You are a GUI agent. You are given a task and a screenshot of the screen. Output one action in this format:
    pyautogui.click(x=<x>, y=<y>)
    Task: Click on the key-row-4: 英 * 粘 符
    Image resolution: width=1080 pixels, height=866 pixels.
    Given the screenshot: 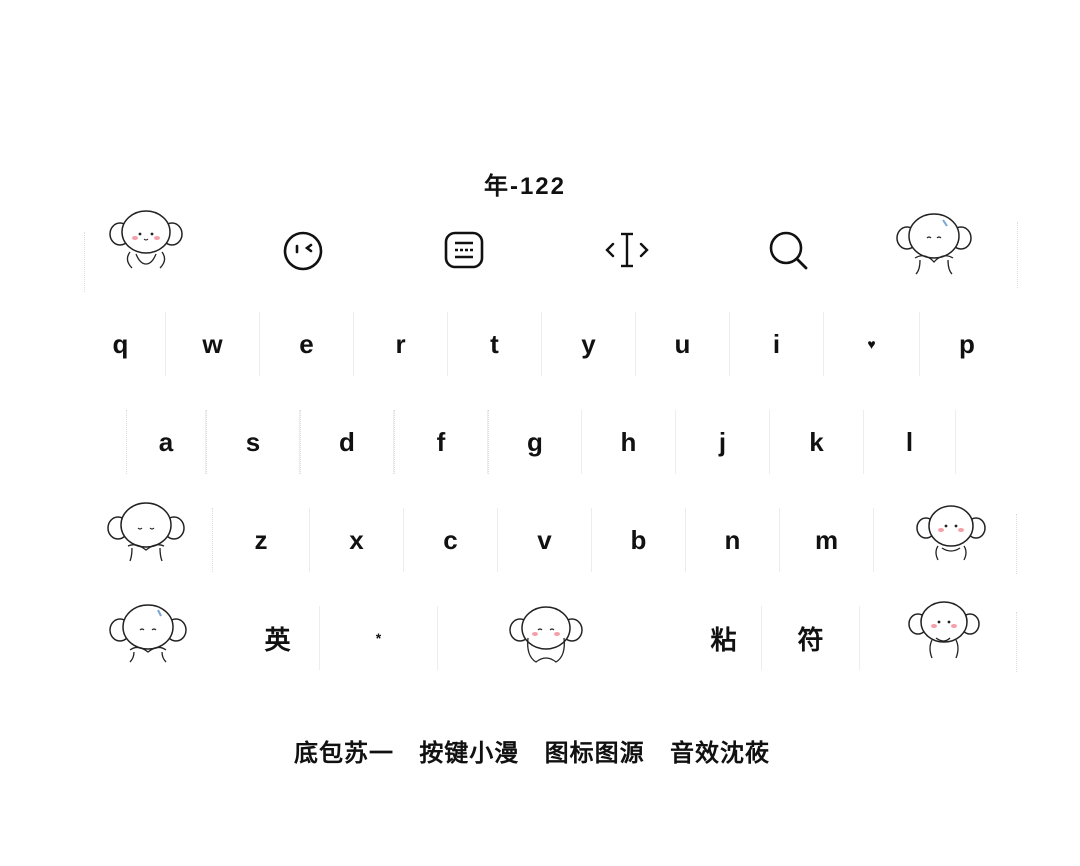 What is the action you would take?
    pyautogui.click(x=540, y=638)
    